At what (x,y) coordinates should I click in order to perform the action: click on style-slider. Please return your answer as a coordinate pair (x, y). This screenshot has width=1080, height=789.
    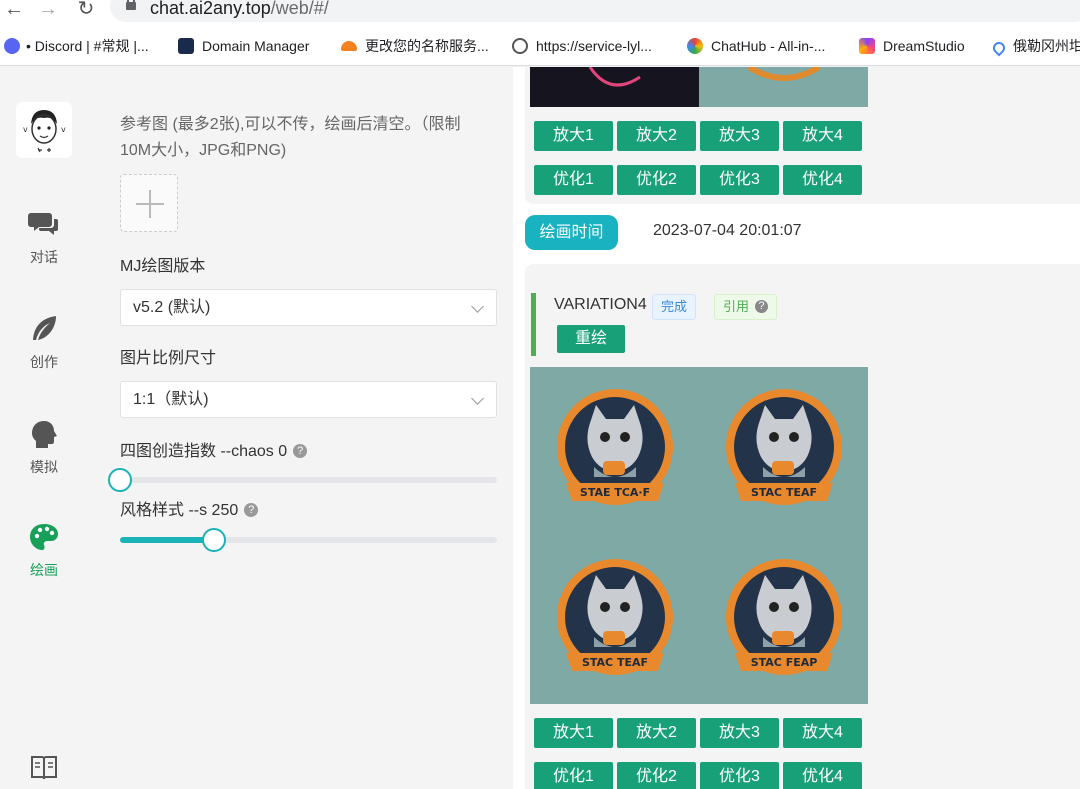
    Looking at the image, I should click on (308, 540).